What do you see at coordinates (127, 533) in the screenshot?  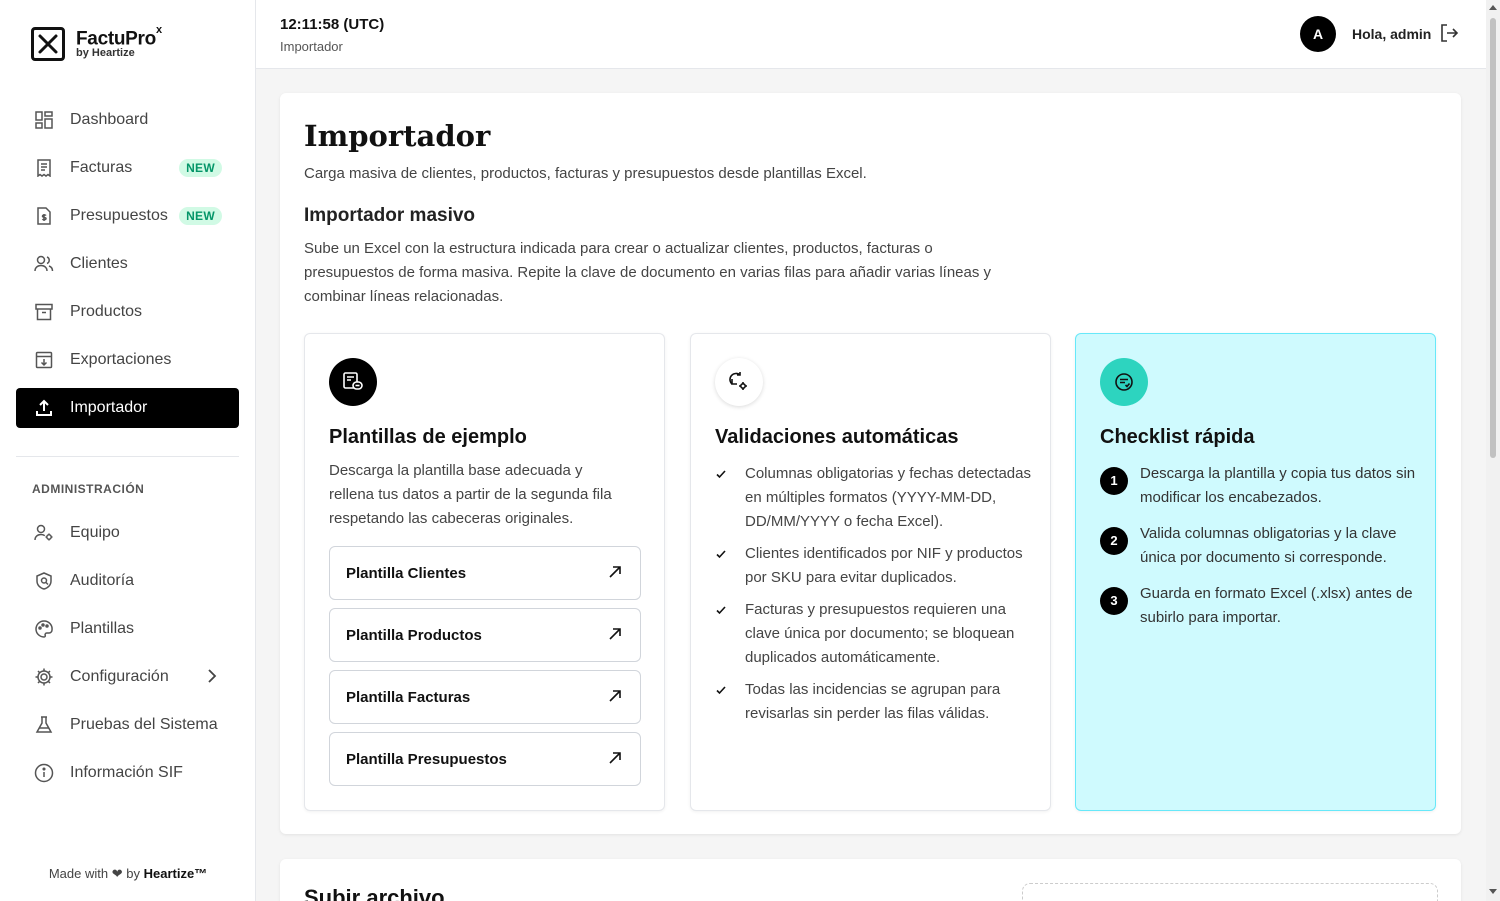 I see `nav-item-equipo: Equipo` at bounding box center [127, 533].